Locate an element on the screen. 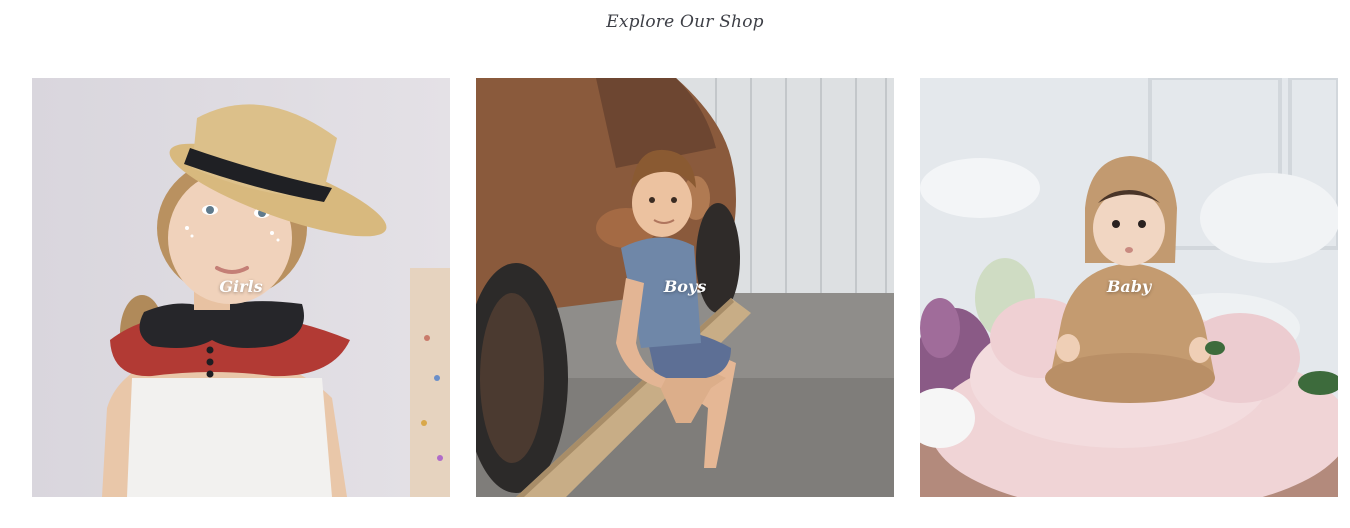 The image size is (1350, 528). category-label-girls: Girls is located at coordinates (241, 286).